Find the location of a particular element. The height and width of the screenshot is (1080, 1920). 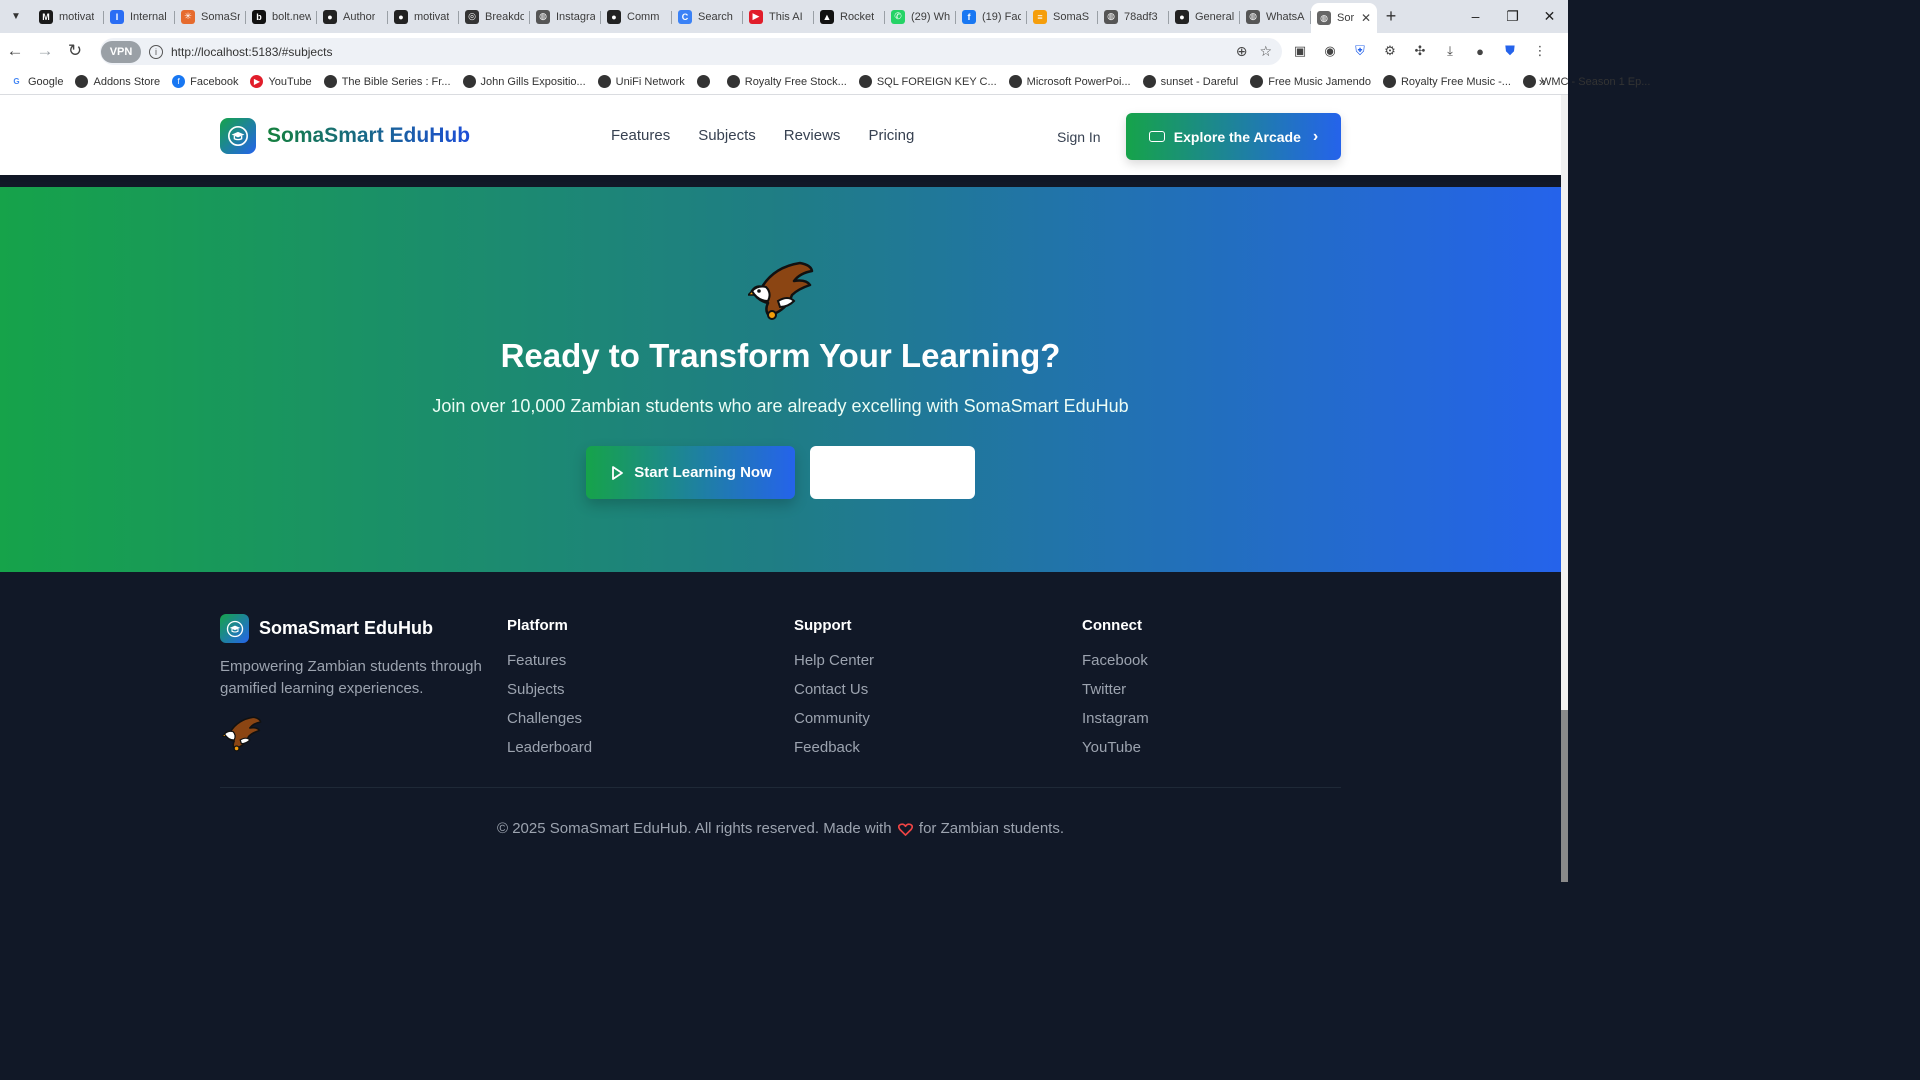

tab-favicon-icon: ✆ is located at coordinates (898, 16).